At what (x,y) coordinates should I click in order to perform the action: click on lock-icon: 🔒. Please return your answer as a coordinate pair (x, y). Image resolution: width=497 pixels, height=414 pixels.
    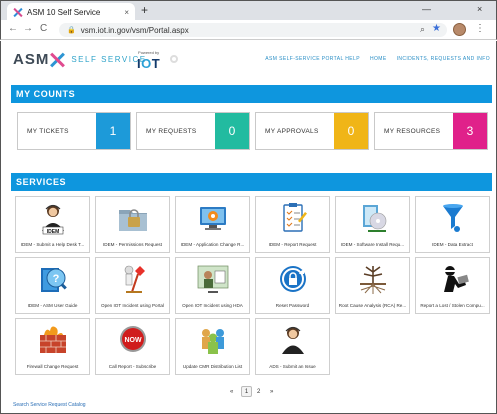
    Looking at the image, I should click on (71, 30).